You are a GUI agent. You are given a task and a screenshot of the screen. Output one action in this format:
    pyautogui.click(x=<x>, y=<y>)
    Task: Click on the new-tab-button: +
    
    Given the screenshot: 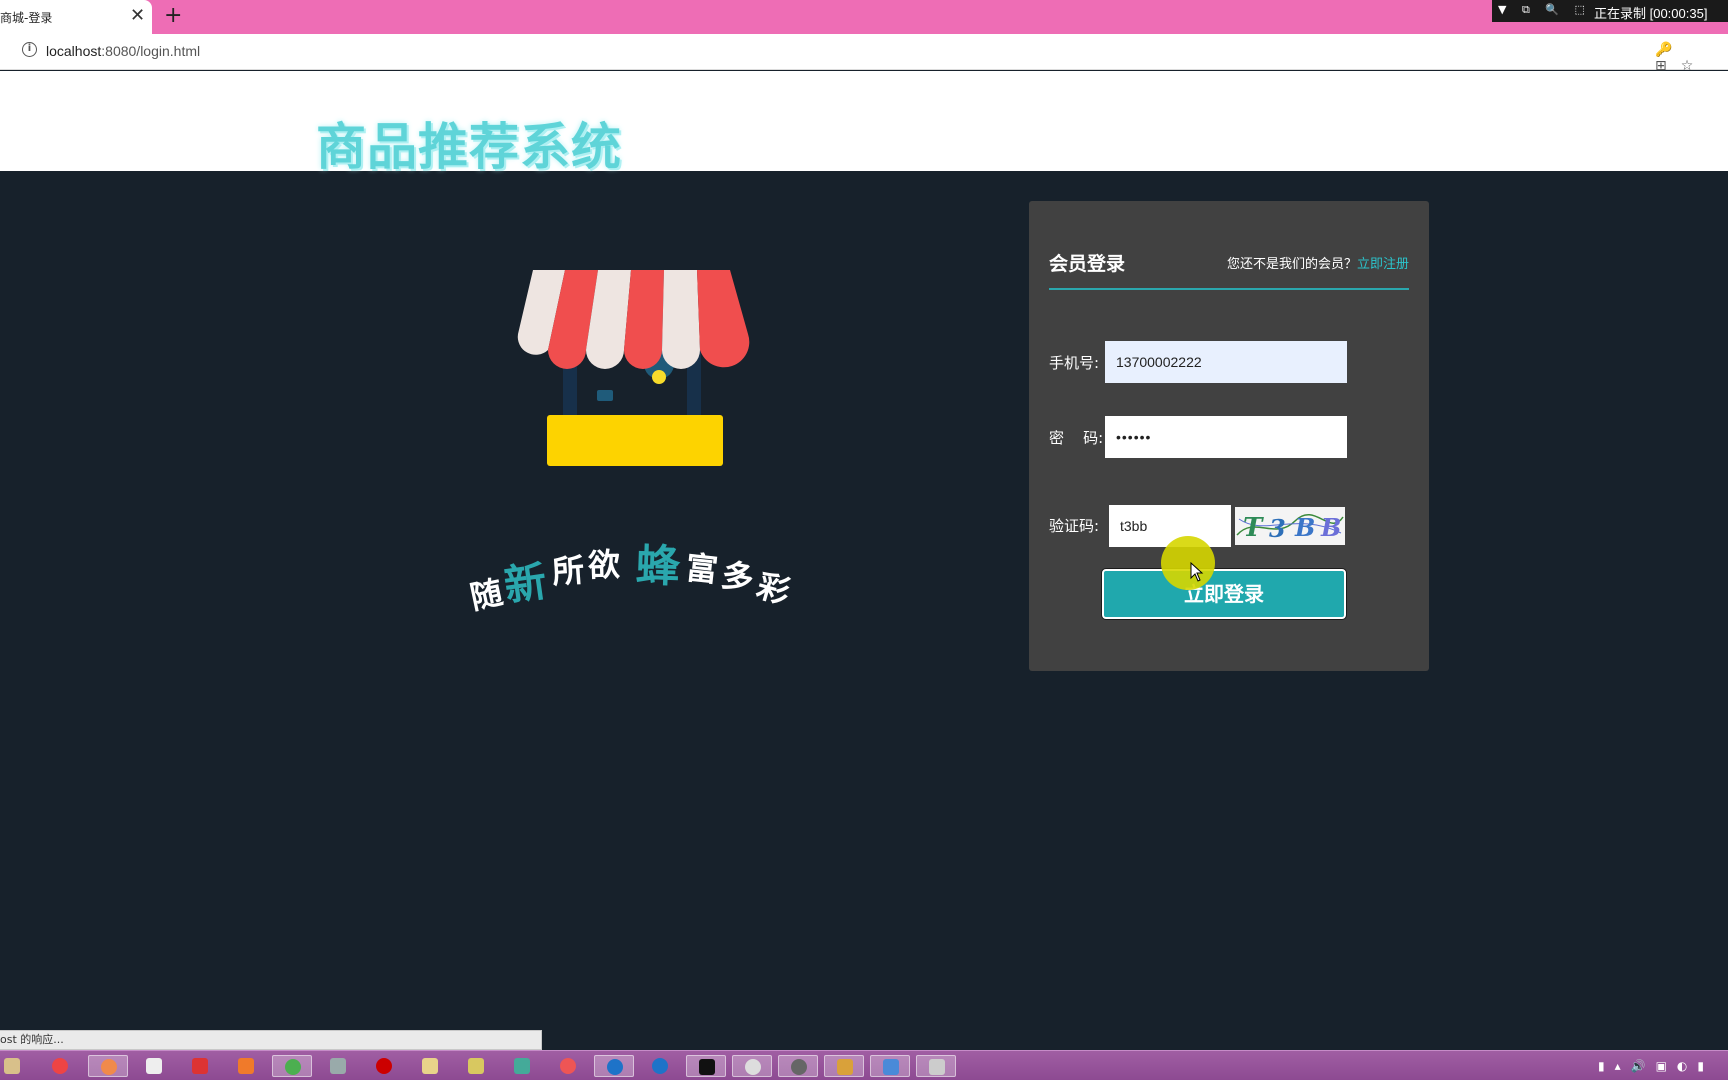 What is the action you would take?
    pyautogui.click(x=173, y=16)
    